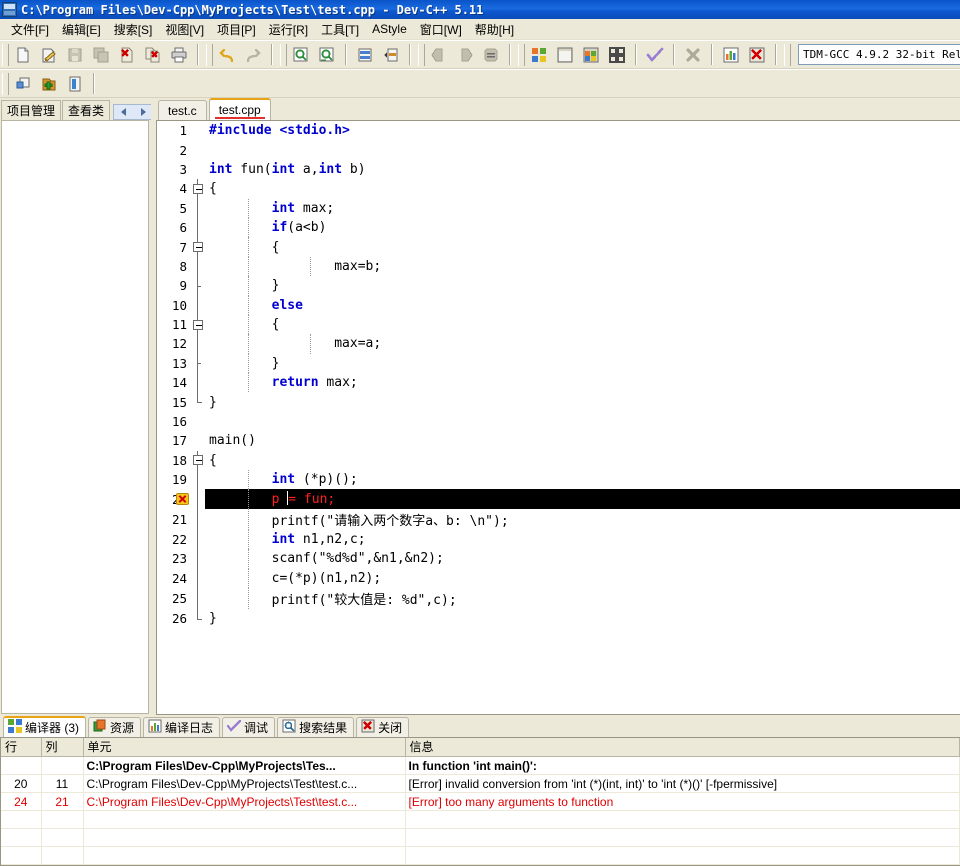 This screenshot has height=866, width=960. Describe the element at coordinates (185, 29) in the screenshot. I see `menu-view: 视图[V]` at that location.